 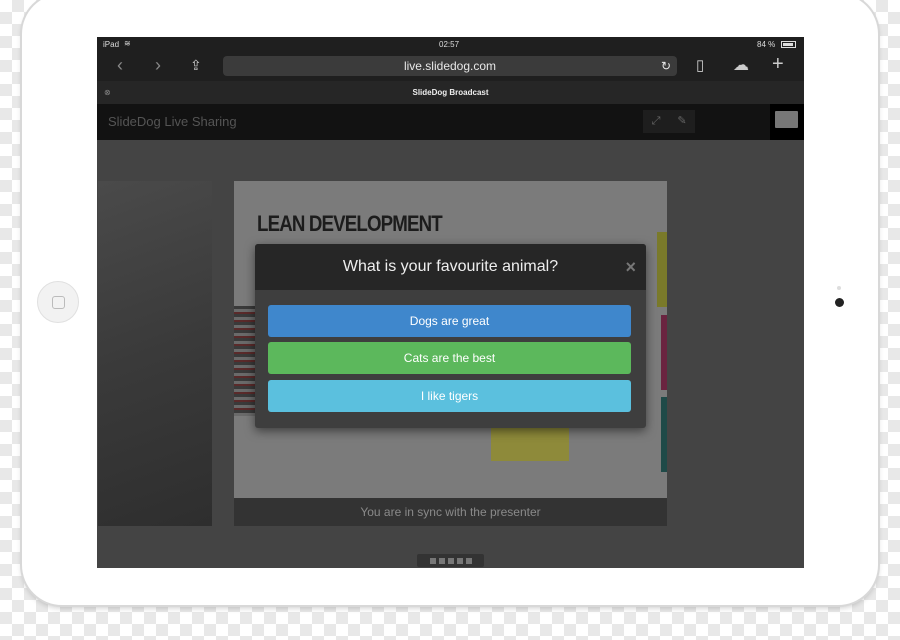 What do you see at coordinates (666, 66) in the screenshot?
I see `reload-icon: ↻` at bounding box center [666, 66].